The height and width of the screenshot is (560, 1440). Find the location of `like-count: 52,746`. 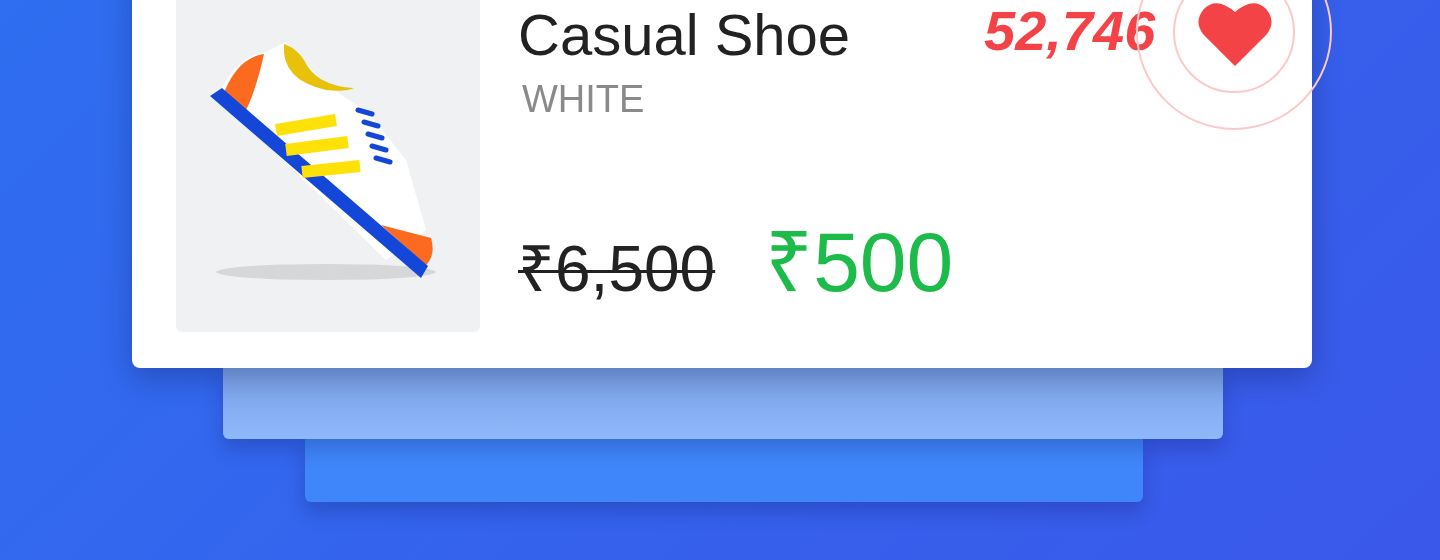

like-count: 52,746 is located at coordinates (1070, 31).